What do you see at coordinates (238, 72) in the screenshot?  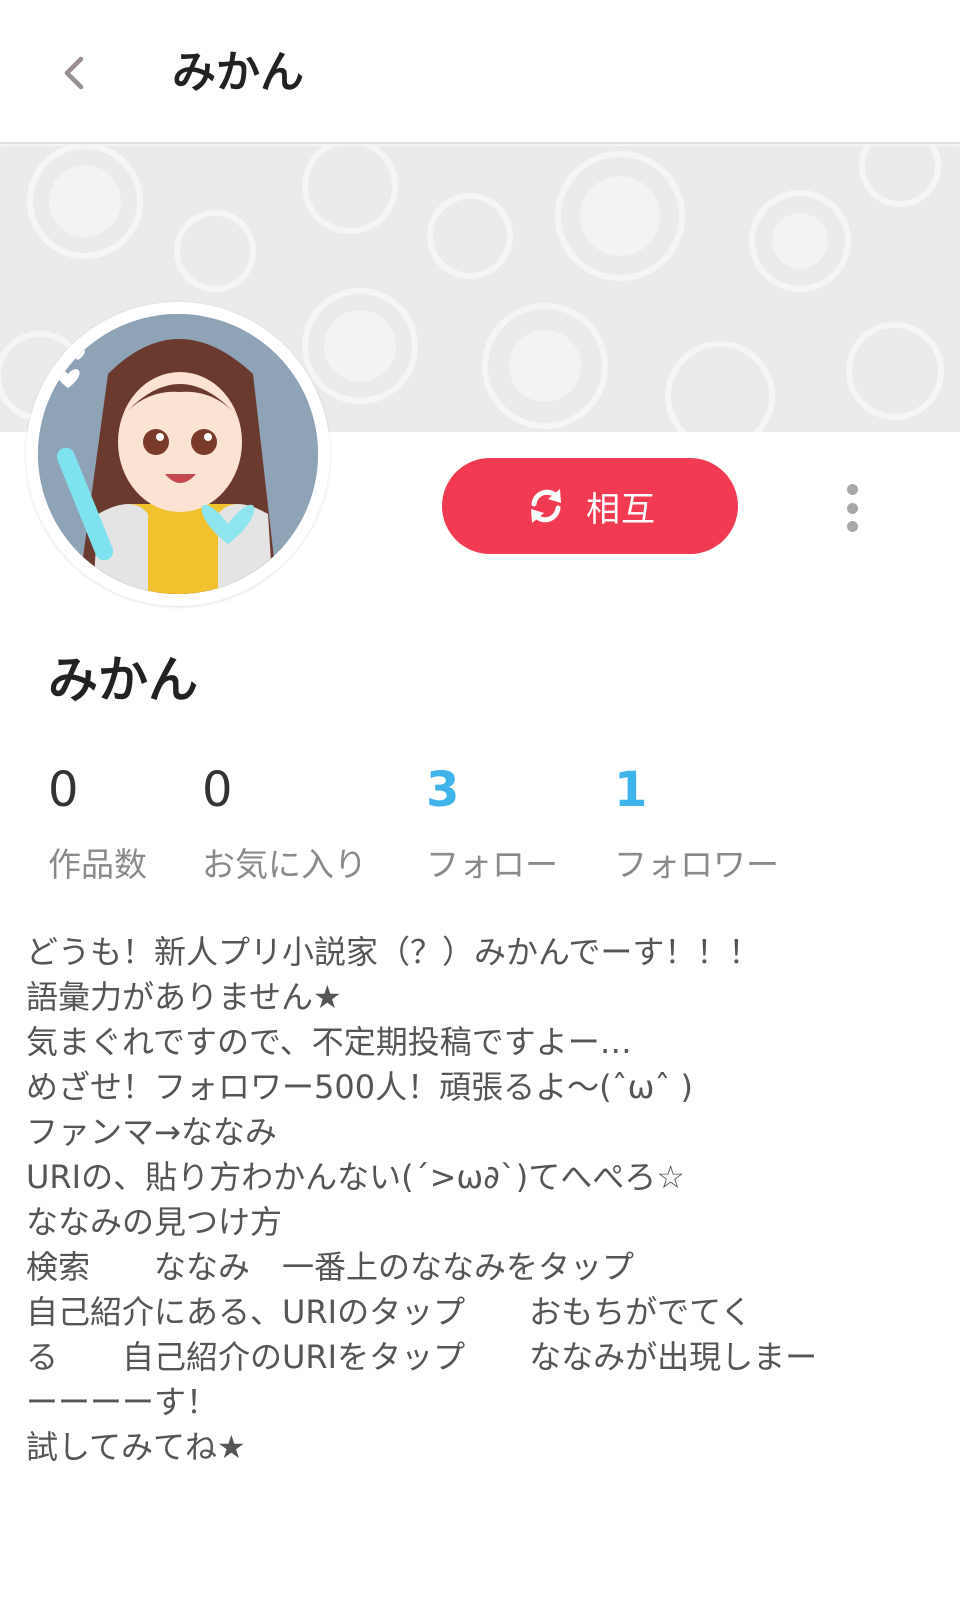 I see `header-title: みかん` at bounding box center [238, 72].